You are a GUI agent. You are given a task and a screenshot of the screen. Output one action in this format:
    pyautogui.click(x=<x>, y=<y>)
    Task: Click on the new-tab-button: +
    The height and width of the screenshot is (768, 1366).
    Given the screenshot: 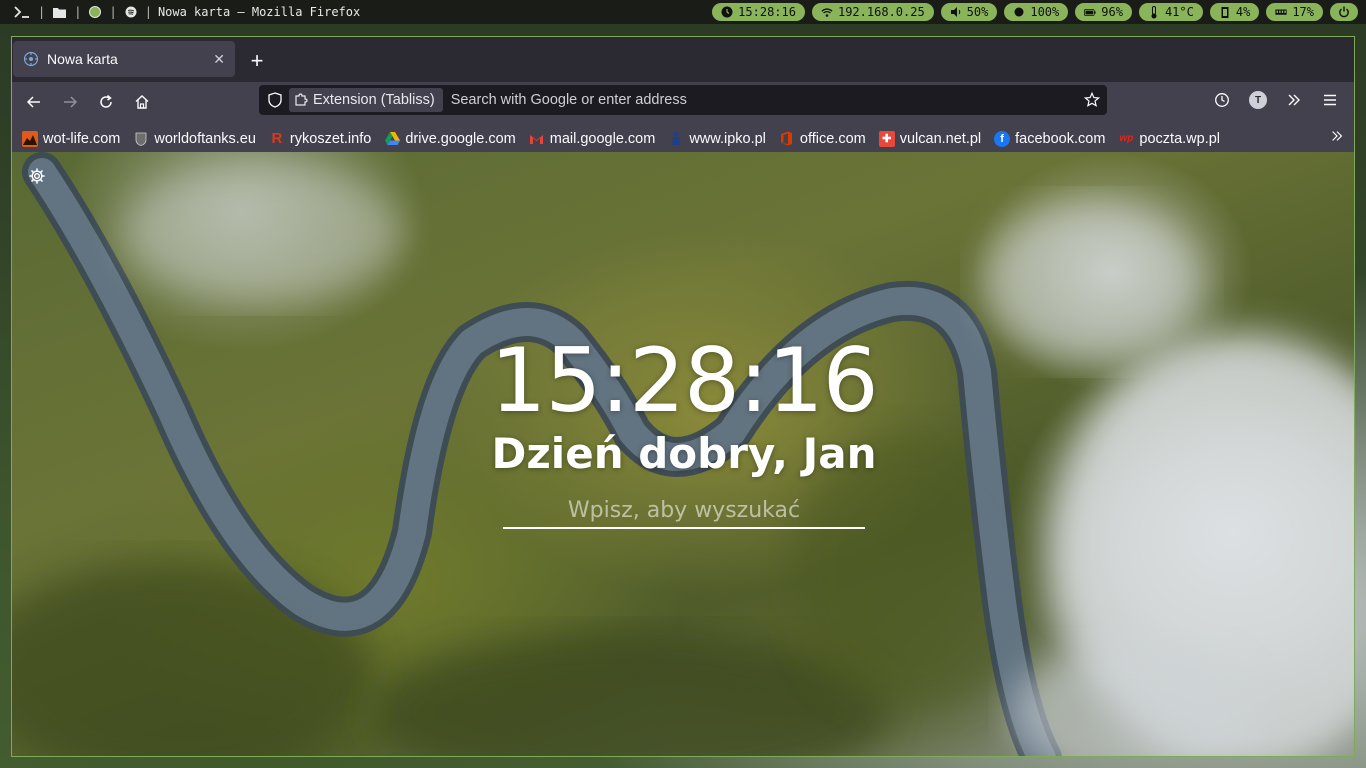 What is the action you would take?
    pyautogui.click(x=257, y=61)
    